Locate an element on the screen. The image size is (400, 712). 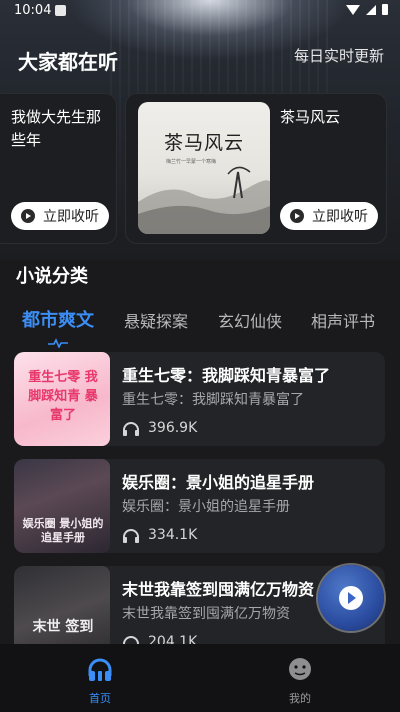
notification-icon is located at coordinates (60, 10).